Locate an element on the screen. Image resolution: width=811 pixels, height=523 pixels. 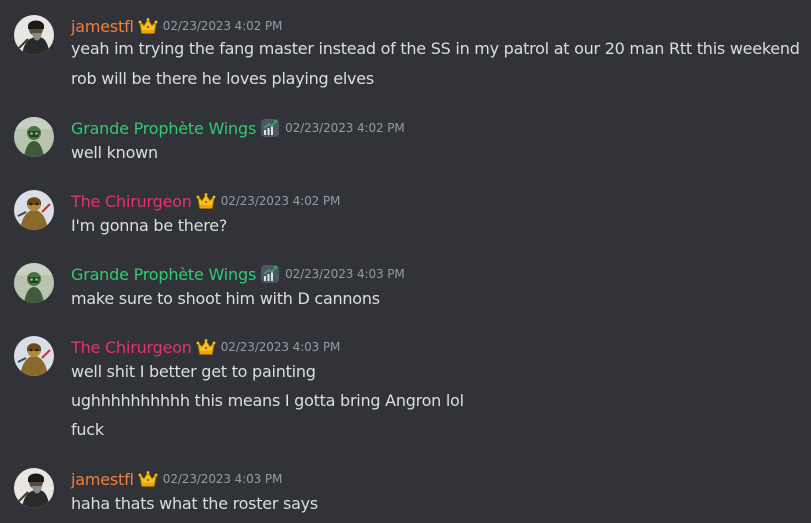
message-text: haha thats what the roster says is located at coordinates (194, 503).